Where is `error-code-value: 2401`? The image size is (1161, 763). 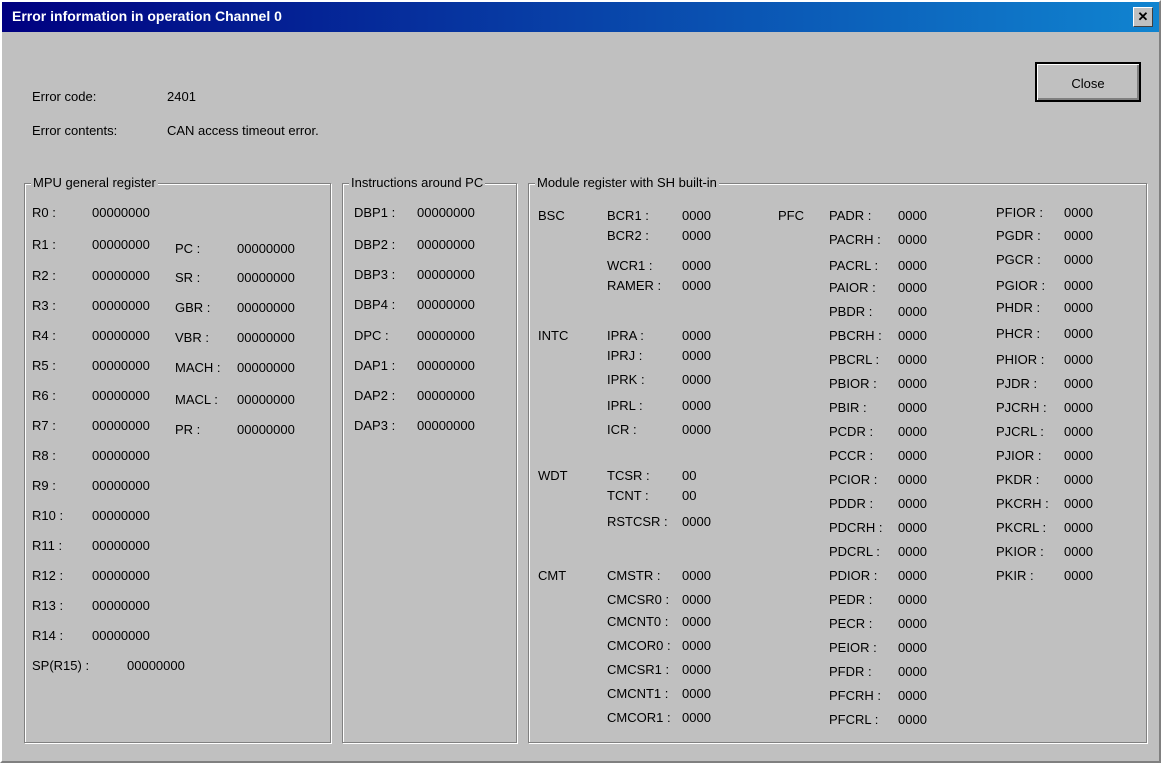 error-code-value: 2401 is located at coordinates (181, 96).